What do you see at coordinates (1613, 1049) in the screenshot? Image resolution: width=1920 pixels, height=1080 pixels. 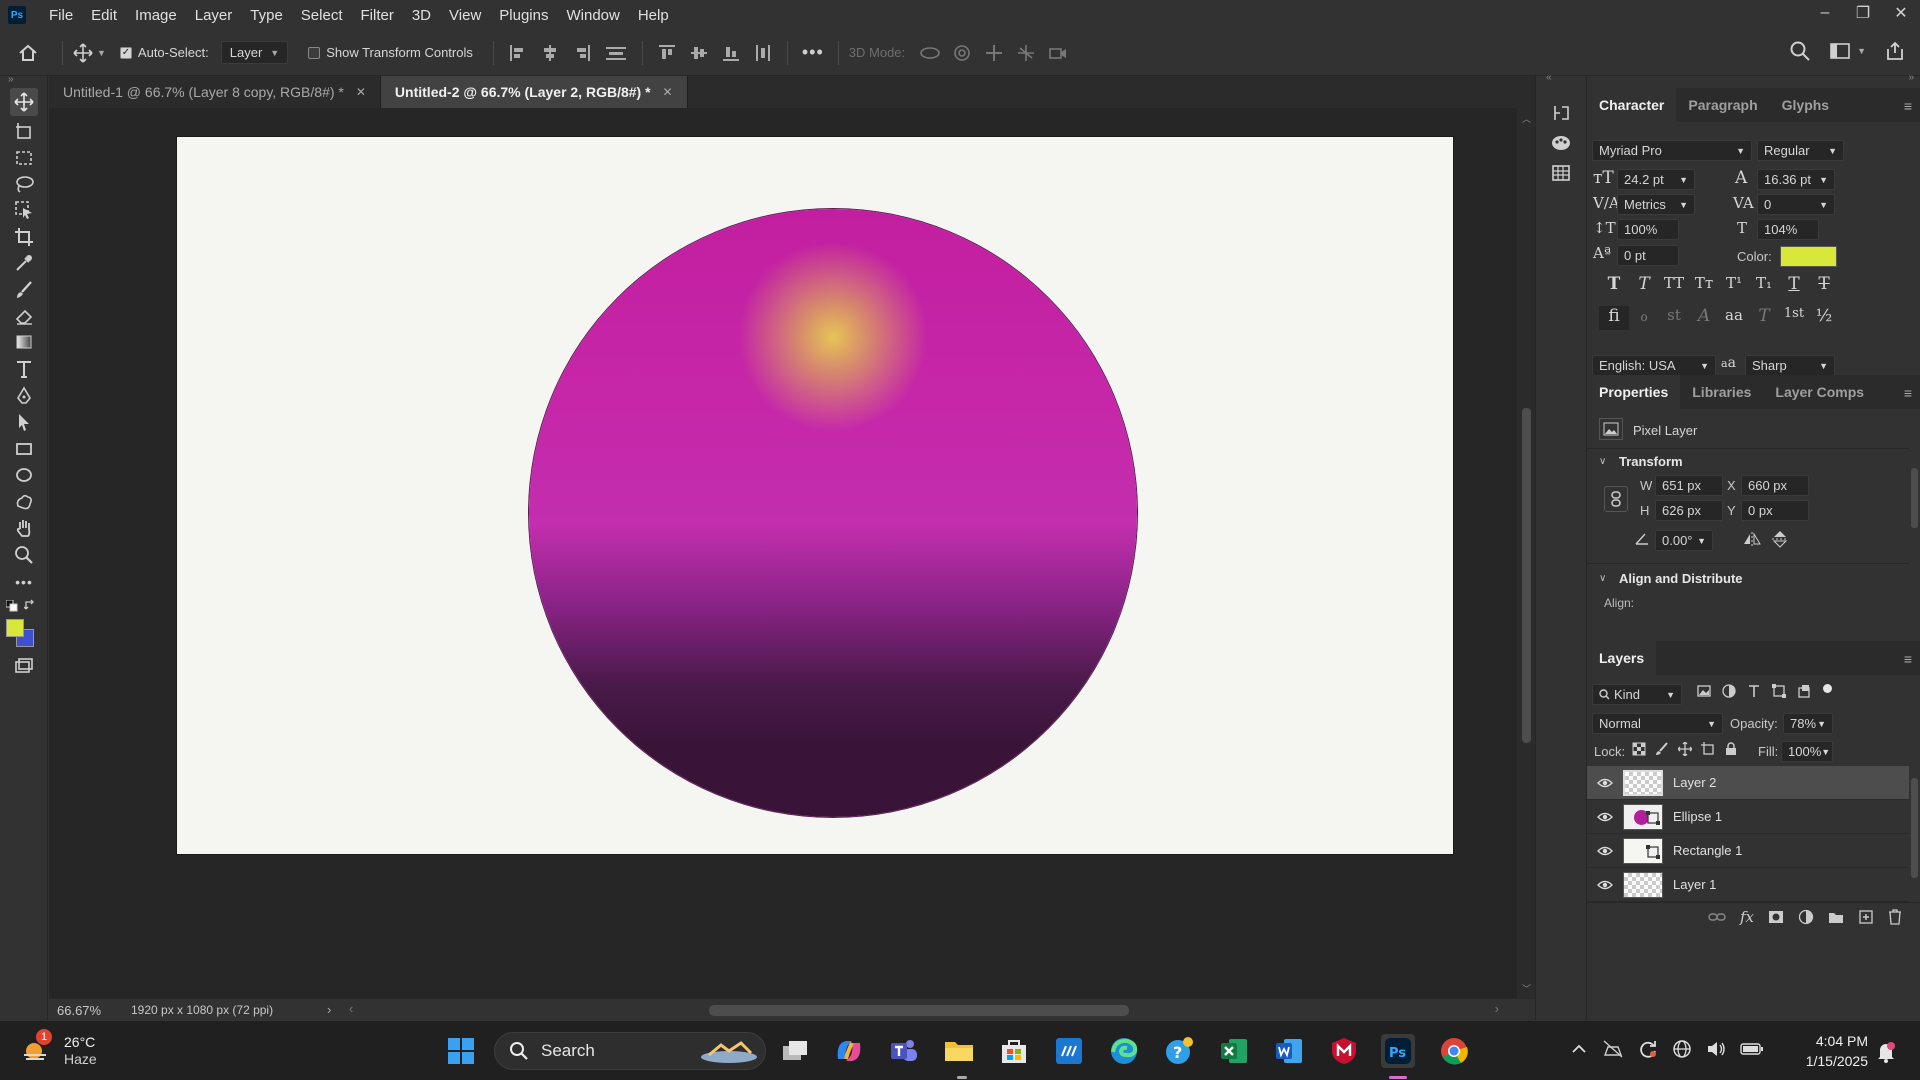 I see `network-disabled-icon` at bounding box center [1613, 1049].